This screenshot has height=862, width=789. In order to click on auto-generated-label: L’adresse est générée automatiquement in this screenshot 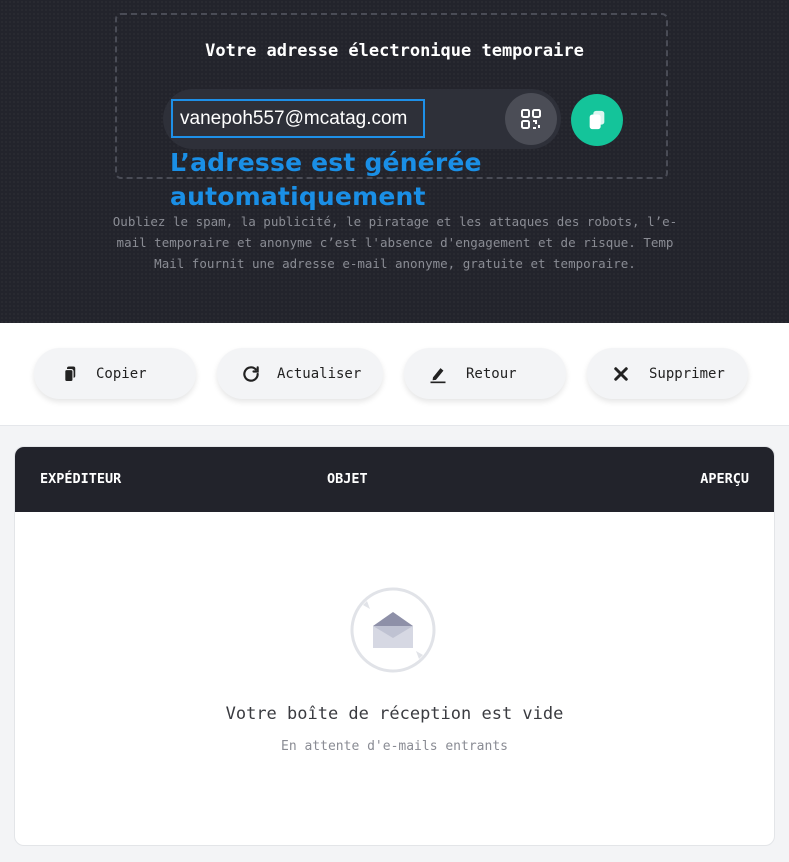, I will do `click(326, 179)`.